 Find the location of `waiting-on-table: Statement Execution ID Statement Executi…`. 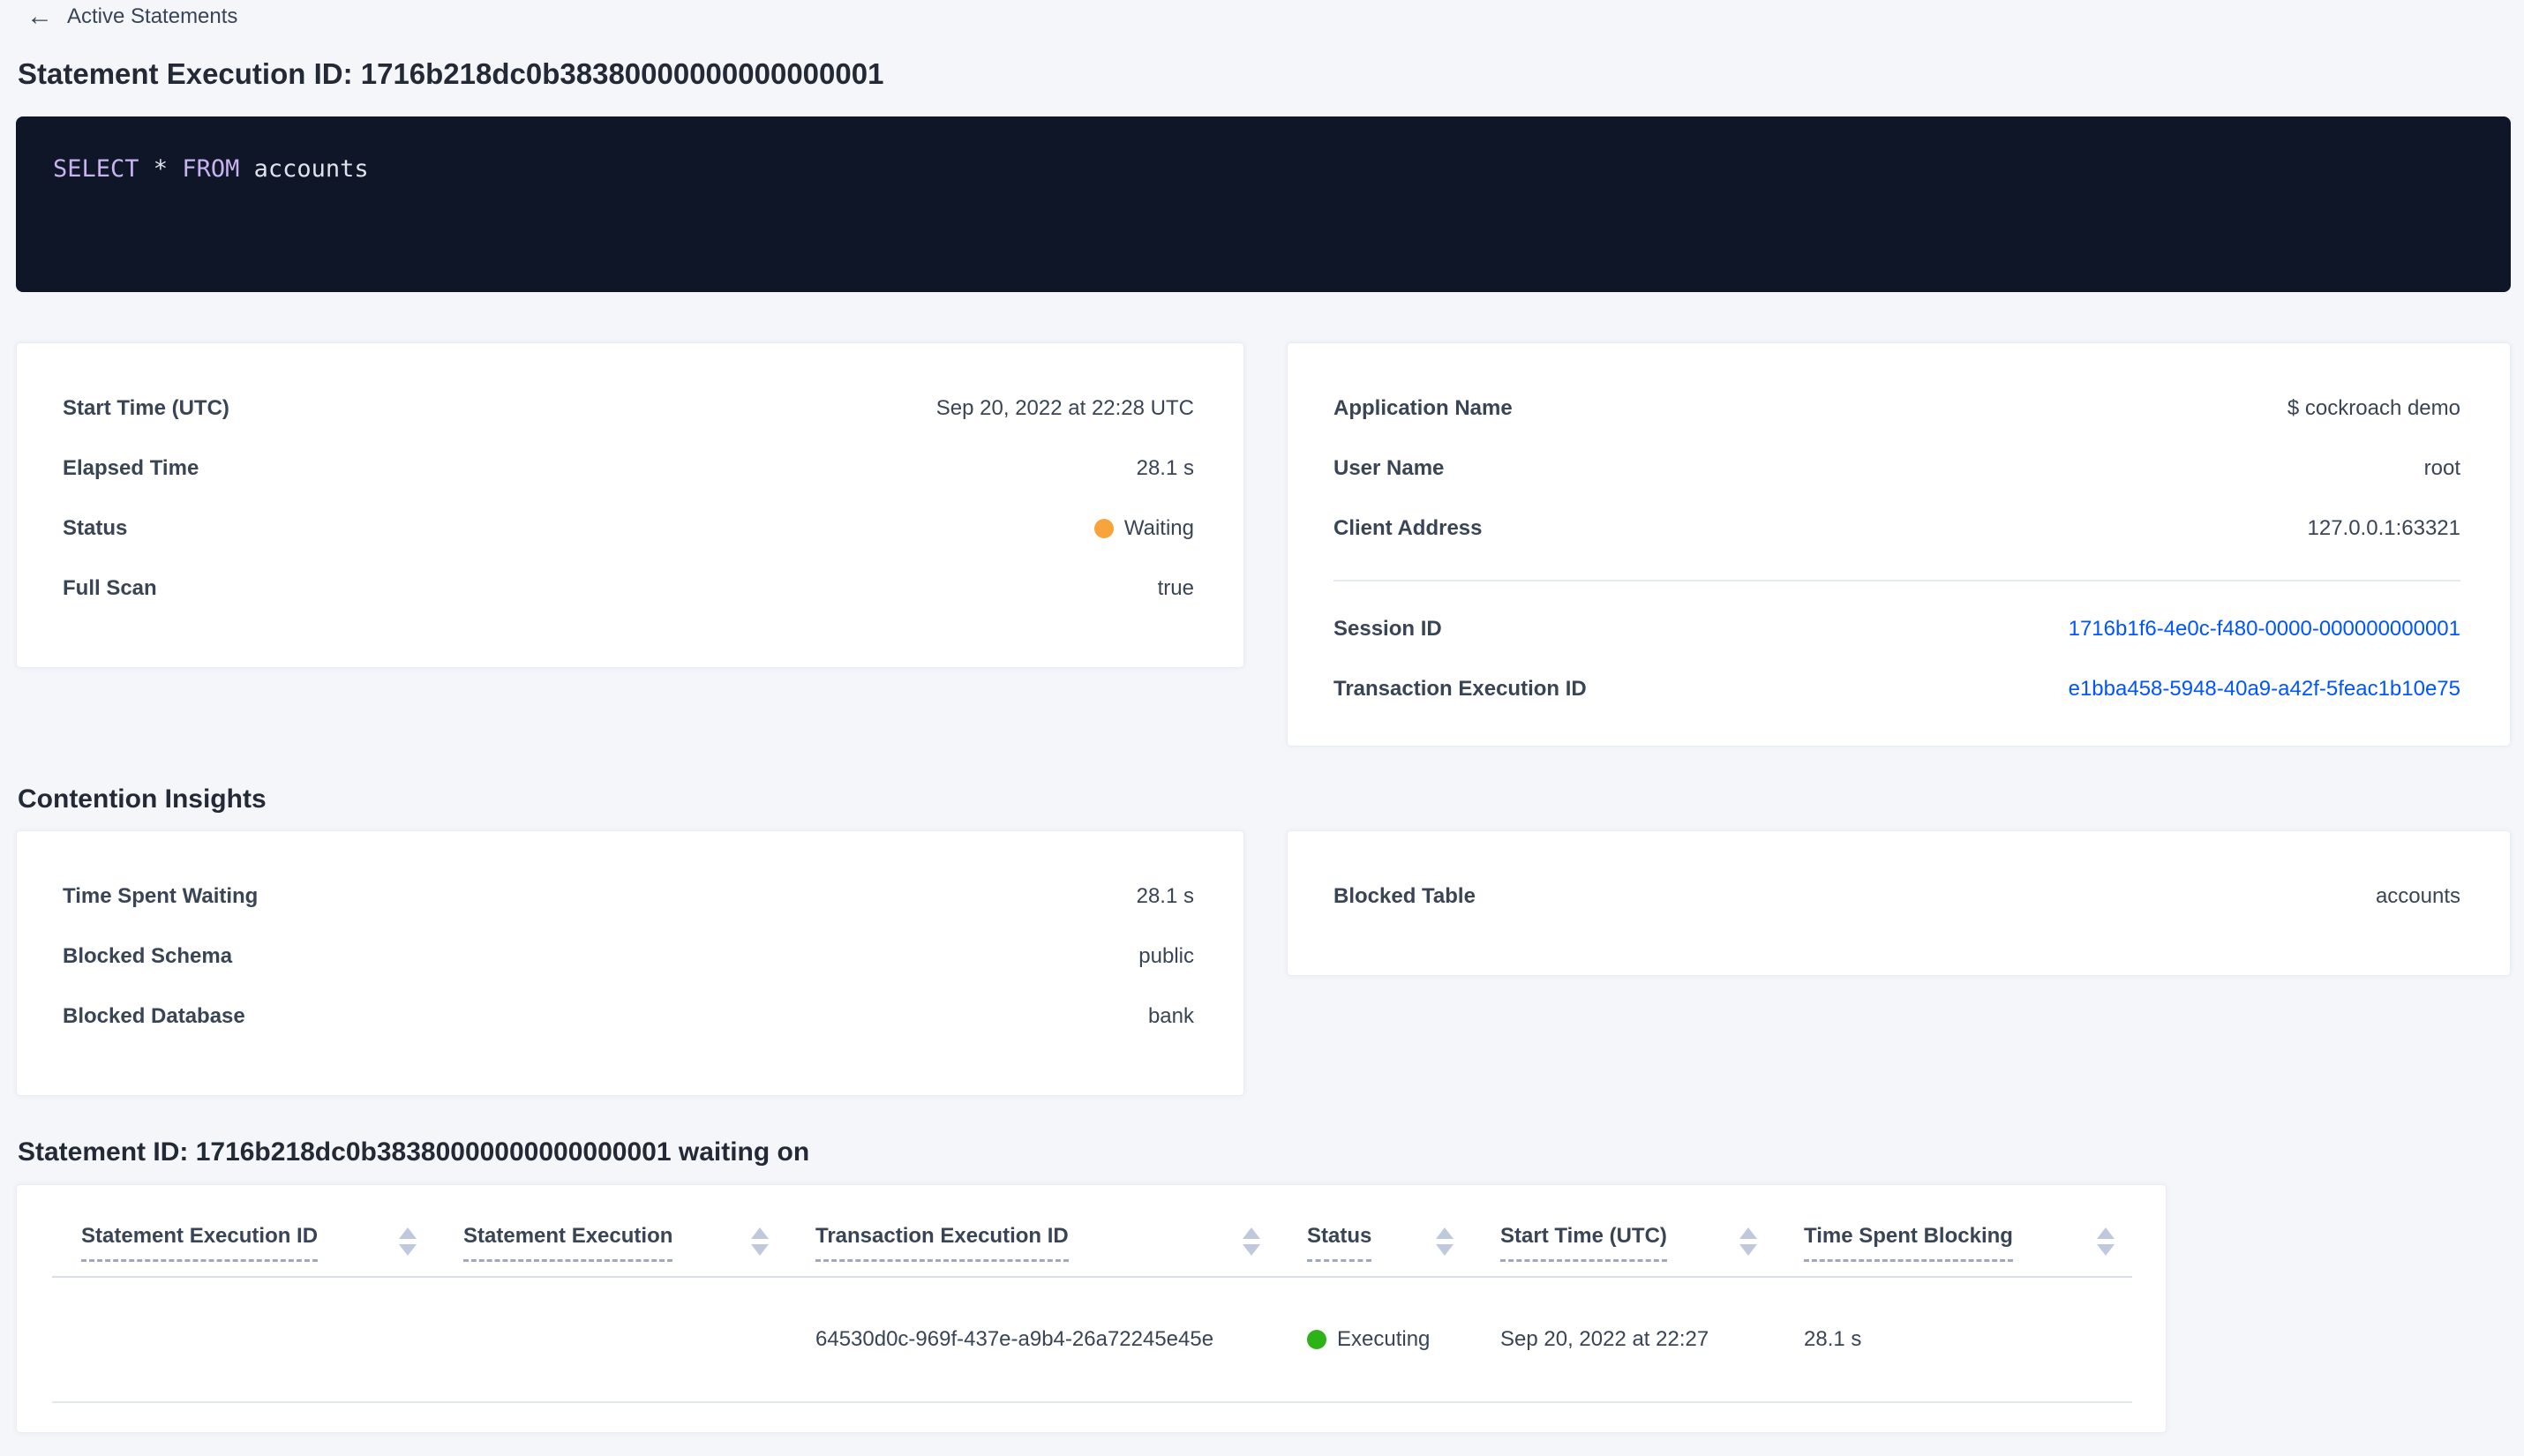

waiting-on-table: Statement Execution ID Statement Executi… is located at coordinates (1092, 1294).